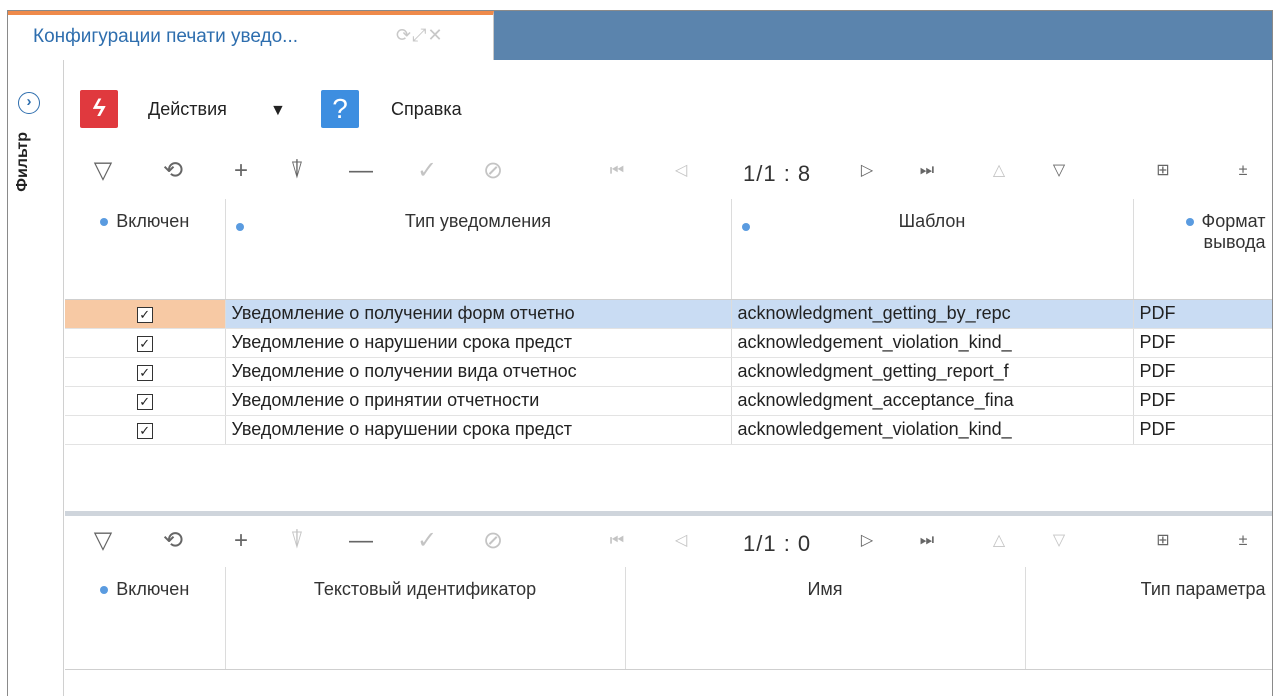  What do you see at coordinates (478, 372) in the screenshot?
I see `cell-type: Уведомление о получении вида отчетнос` at bounding box center [478, 372].